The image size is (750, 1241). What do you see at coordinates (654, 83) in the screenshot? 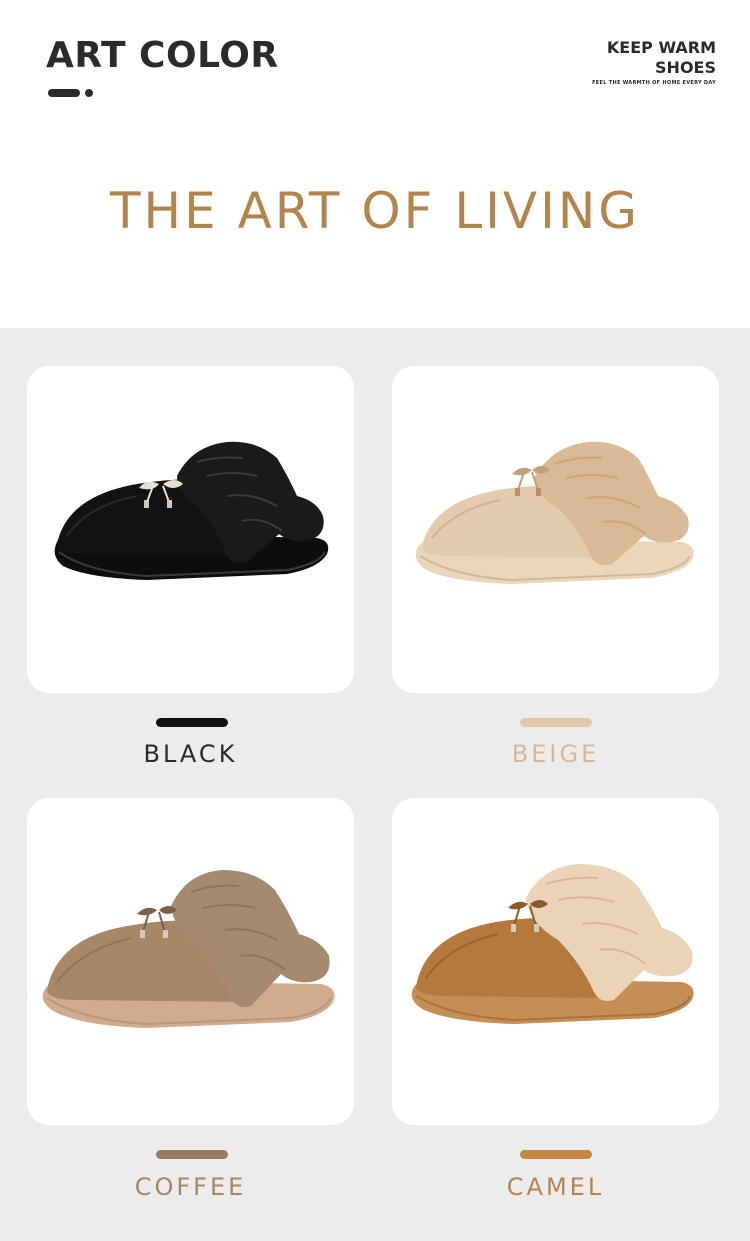
I see `tagline-subtext: FEEL THE WARMTH OF HOME EVERY DAY` at bounding box center [654, 83].